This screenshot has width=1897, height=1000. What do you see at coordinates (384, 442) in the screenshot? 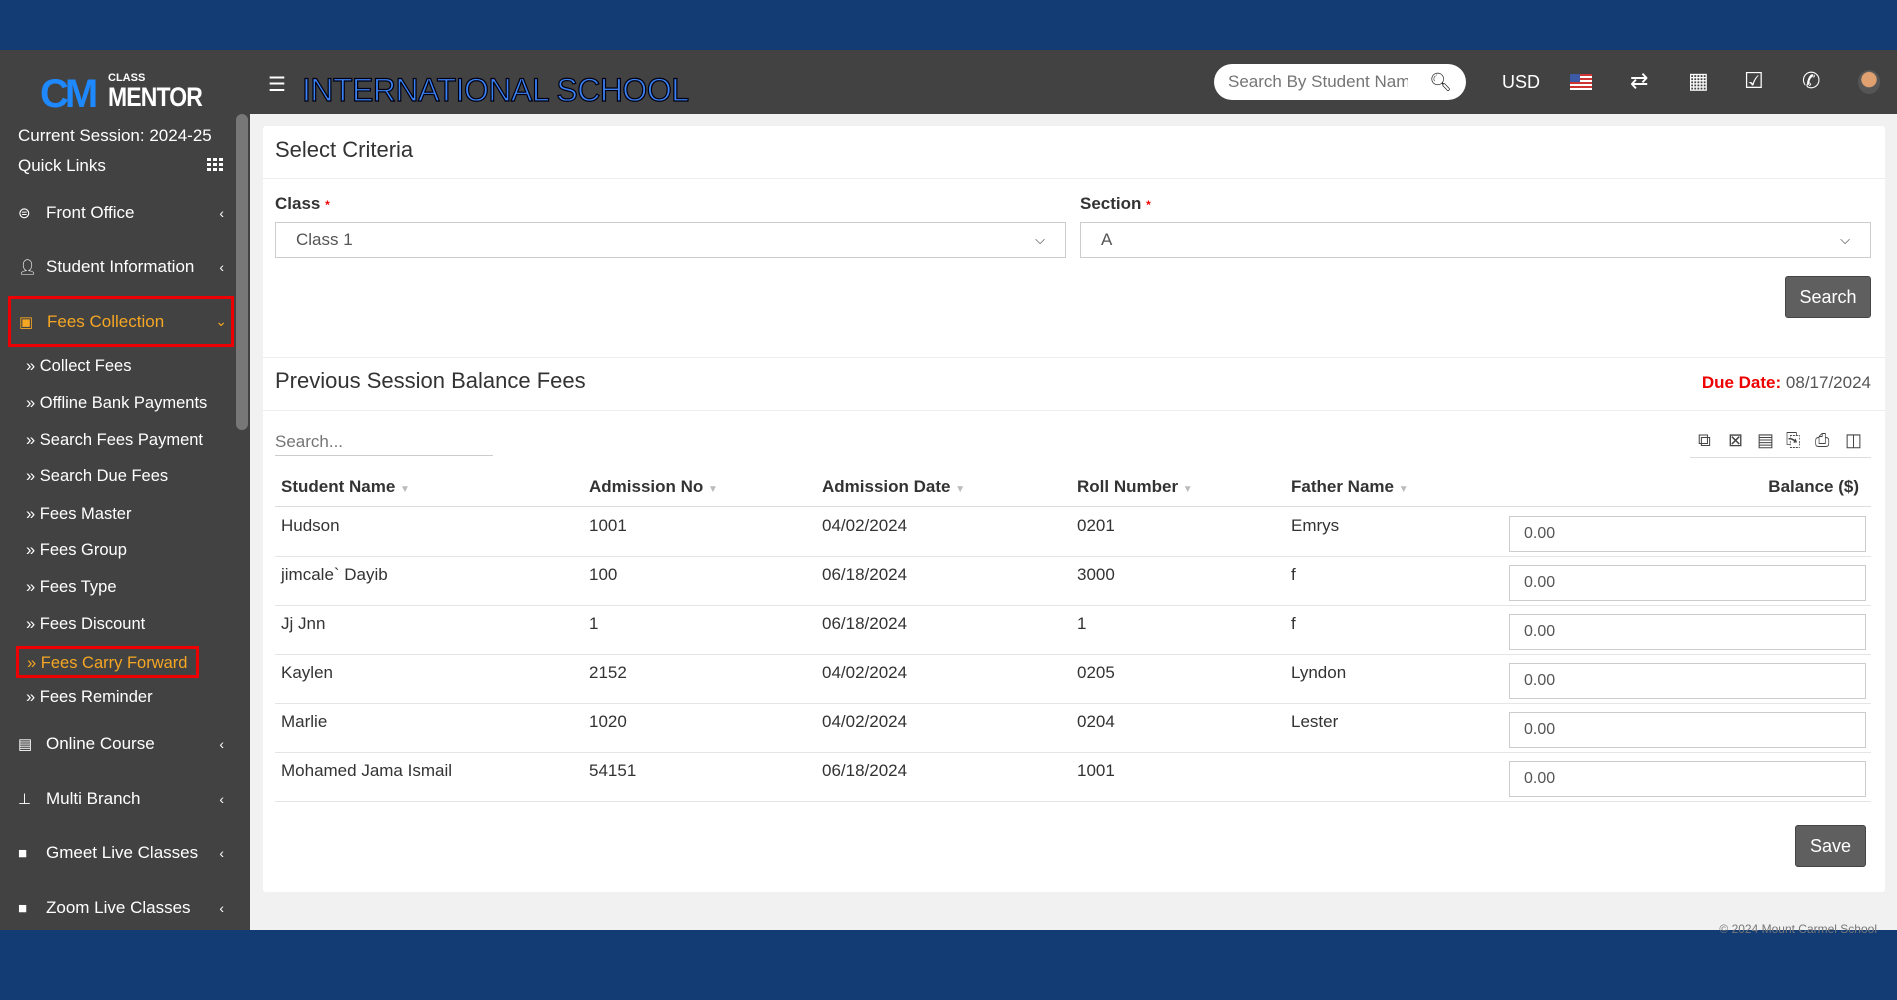
I see `table-search-input` at bounding box center [384, 442].